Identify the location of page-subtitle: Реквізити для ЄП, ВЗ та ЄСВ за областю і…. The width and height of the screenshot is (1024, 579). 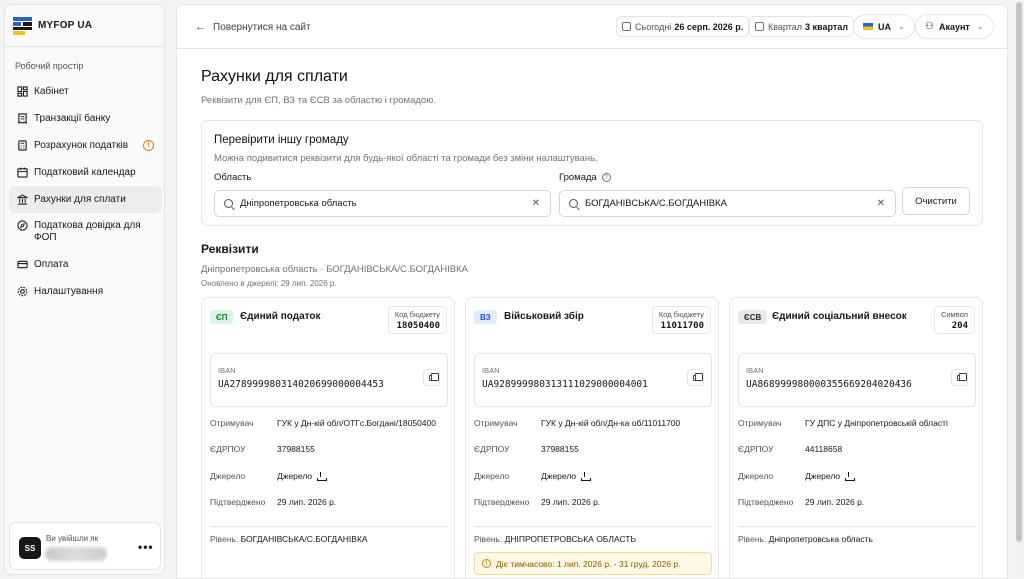
(318, 100).